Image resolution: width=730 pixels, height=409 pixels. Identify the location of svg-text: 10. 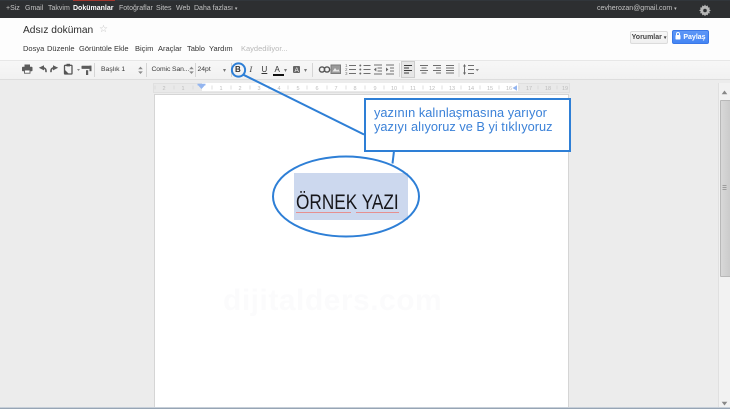
(394, 89).